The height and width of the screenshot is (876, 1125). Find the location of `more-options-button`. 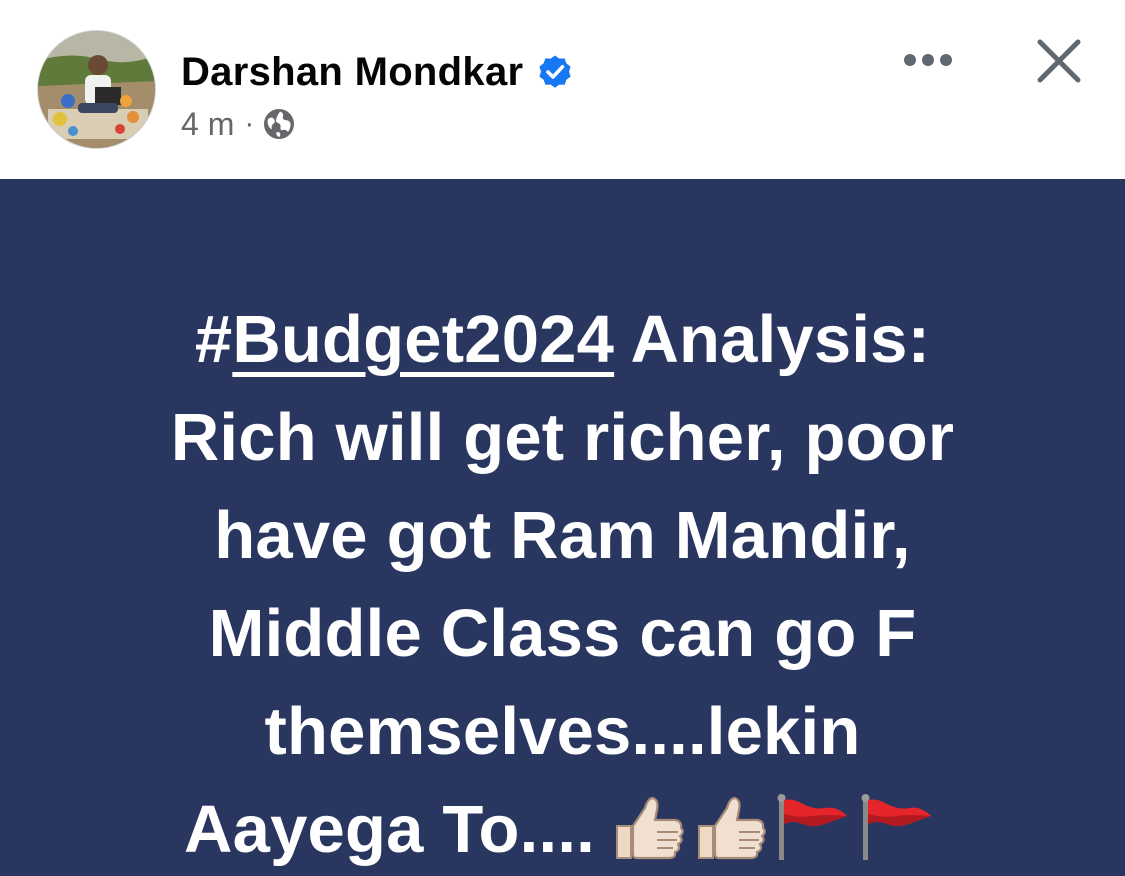

more-options-button is located at coordinates (928, 60).